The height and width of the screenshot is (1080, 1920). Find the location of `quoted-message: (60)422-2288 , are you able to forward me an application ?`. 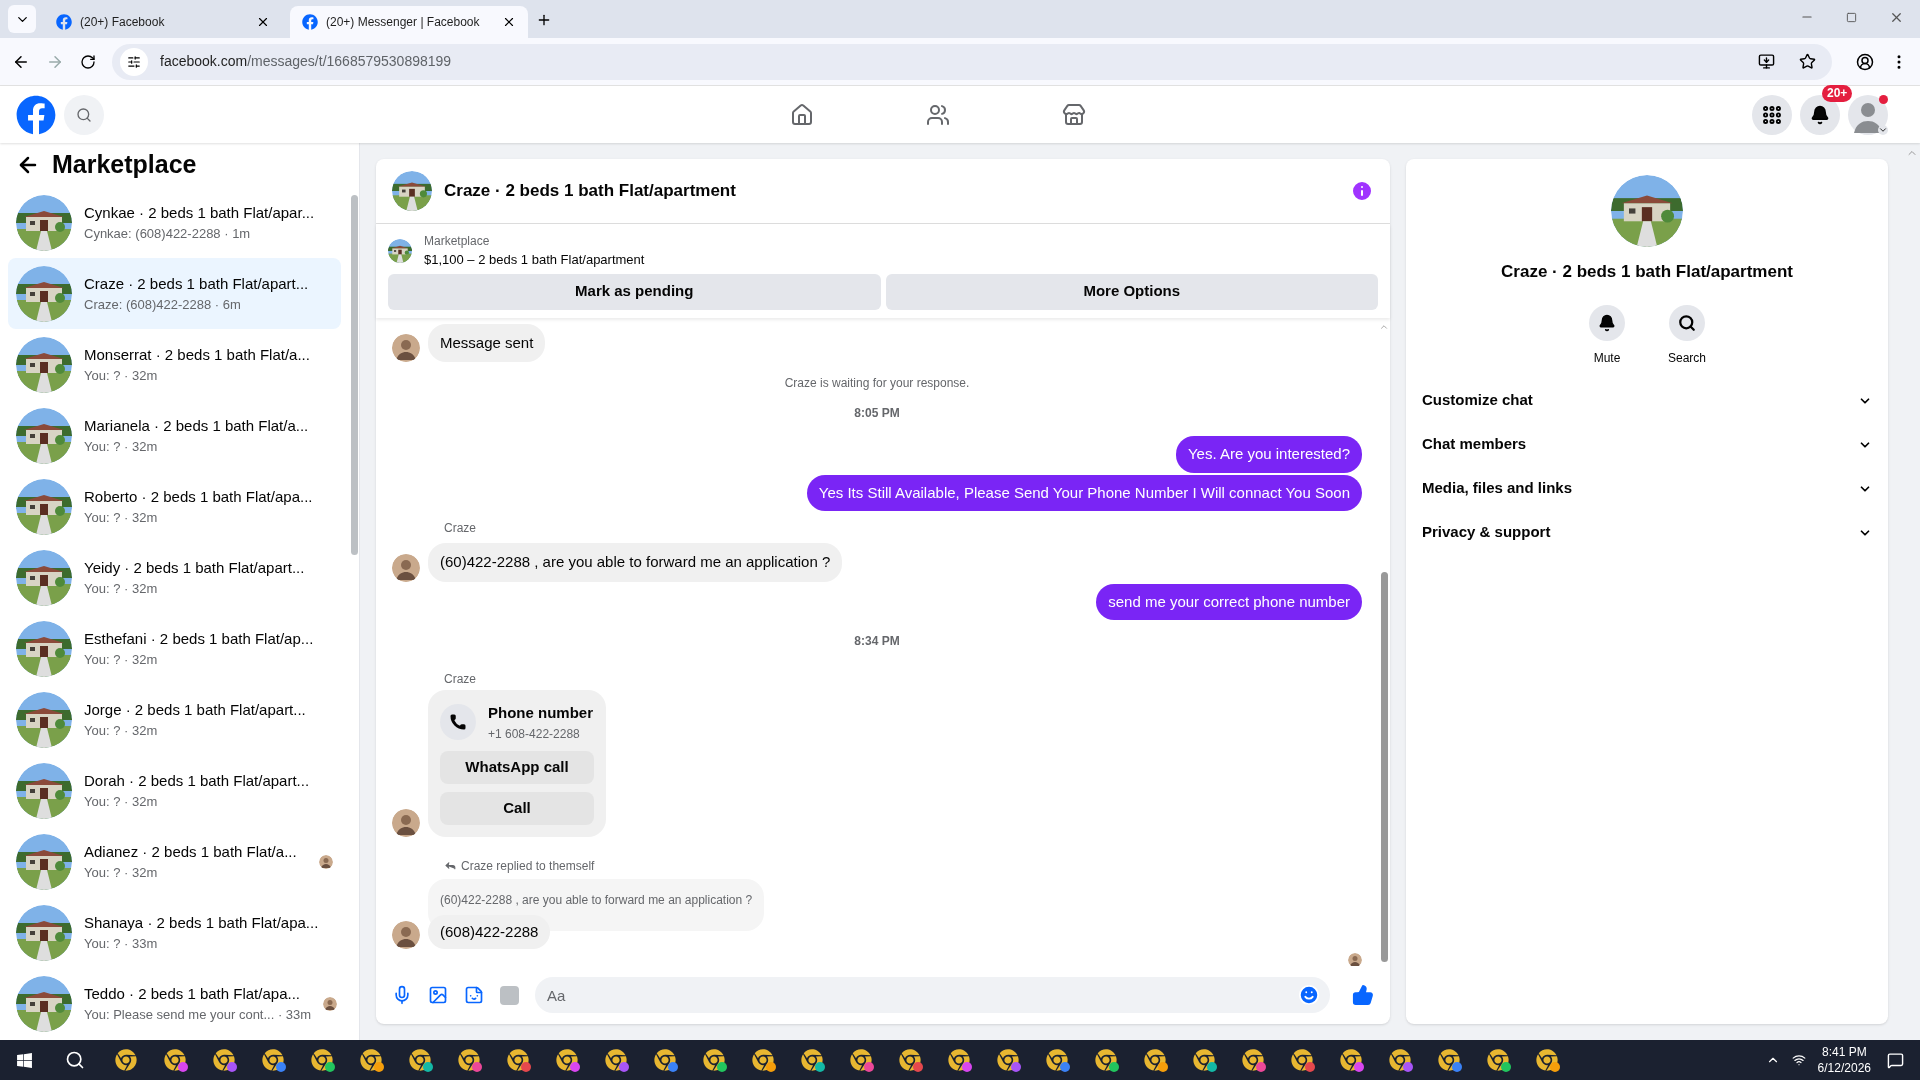

quoted-message: (60)422-2288 , are you able to forward me an application ? is located at coordinates (596, 899).